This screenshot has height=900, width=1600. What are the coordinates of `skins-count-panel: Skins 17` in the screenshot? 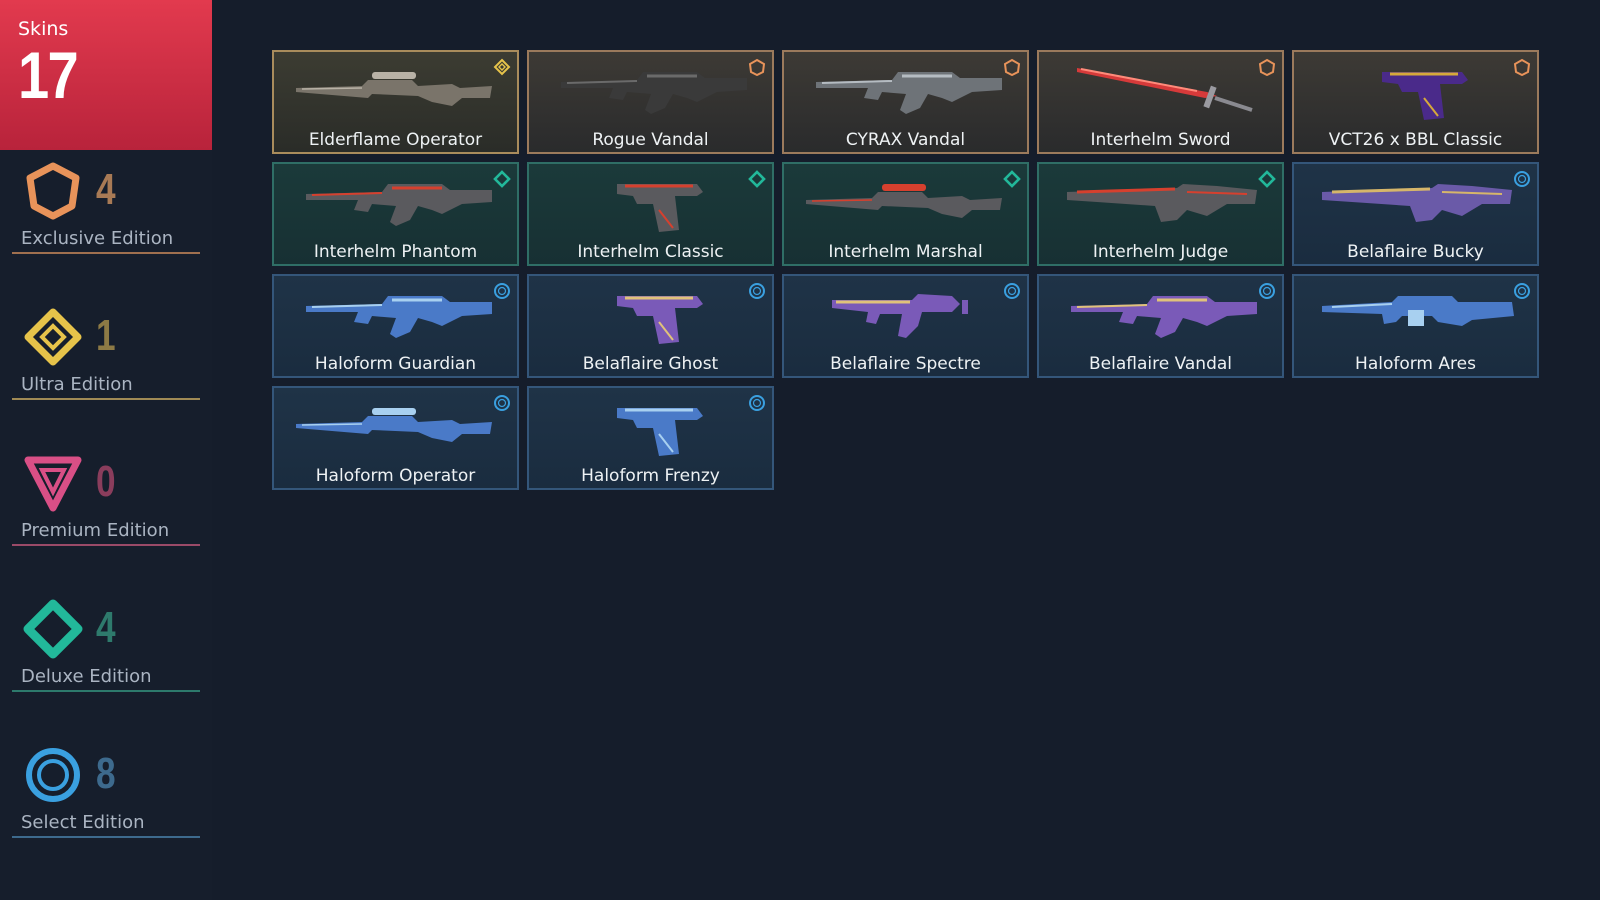 It's located at (106, 75).